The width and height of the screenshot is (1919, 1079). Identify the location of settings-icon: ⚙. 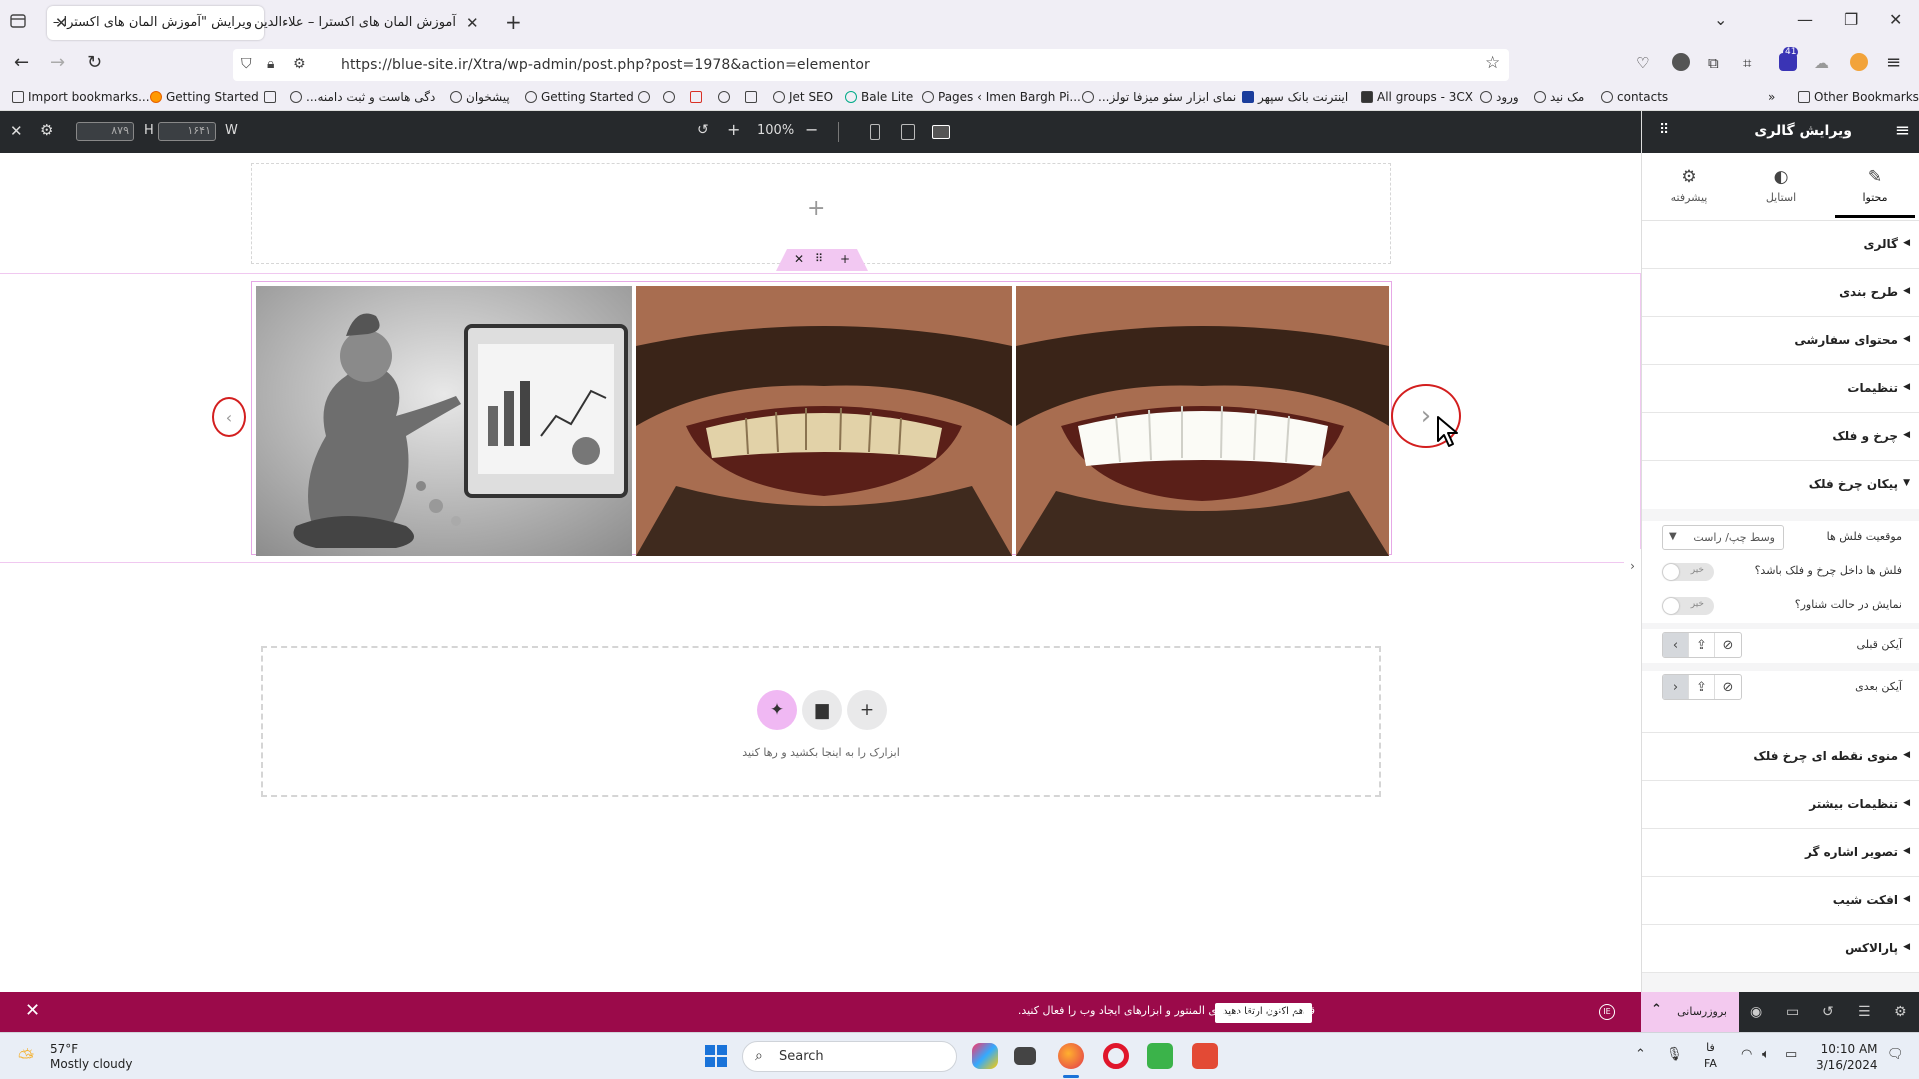
(1900, 1012).